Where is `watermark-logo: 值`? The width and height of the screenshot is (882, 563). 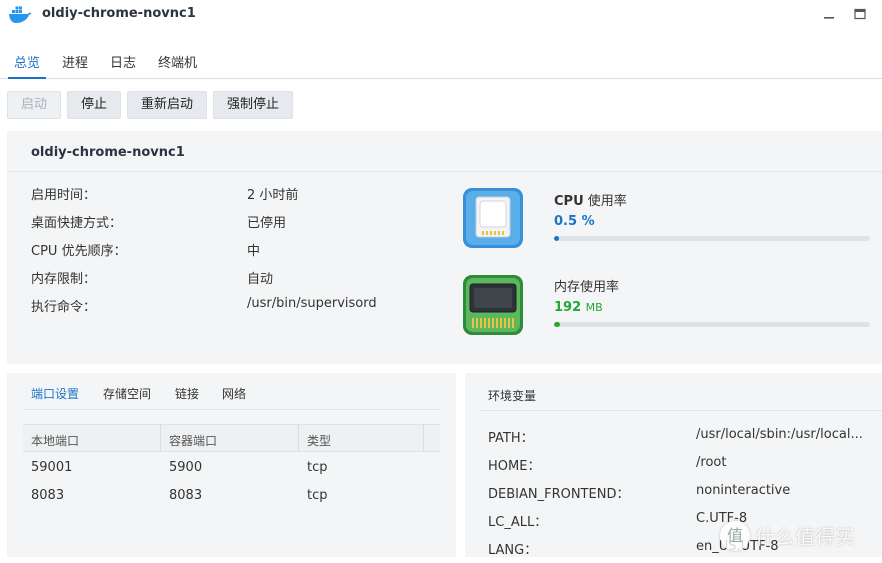 watermark-logo: 值 is located at coordinates (735, 536).